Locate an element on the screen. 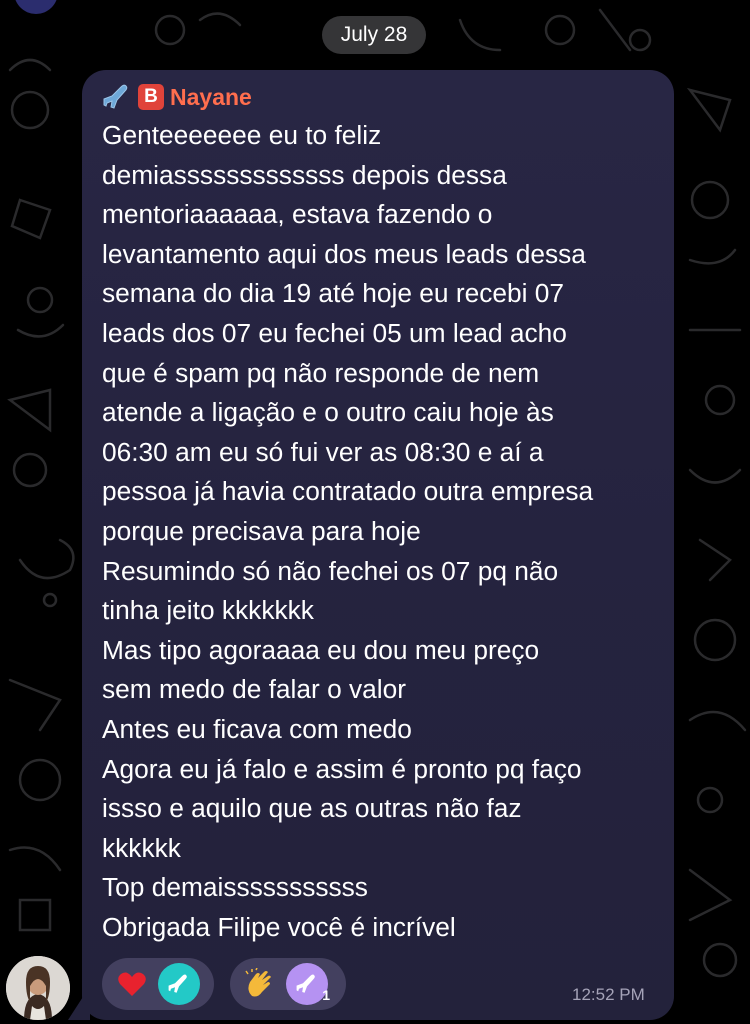  reactor-avatar is located at coordinates (179, 984).